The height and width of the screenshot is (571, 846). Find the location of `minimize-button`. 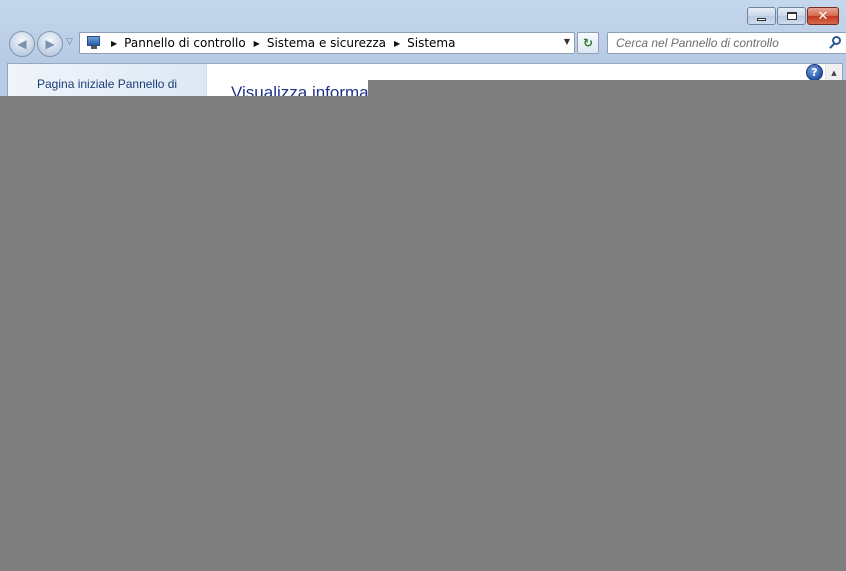

minimize-button is located at coordinates (761, 16).